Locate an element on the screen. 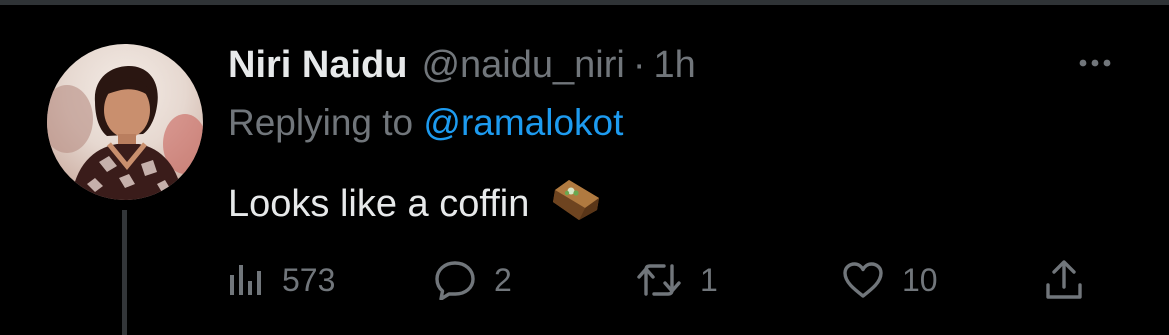  retweet-icon is located at coordinates (659, 280).